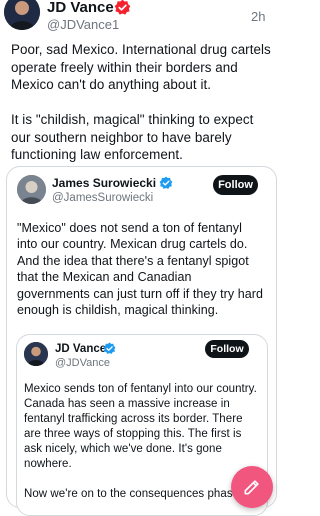 The height and width of the screenshot is (516, 320). Describe the element at coordinates (102, 198) in the screenshot. I see `quote-author-handle: @JamesSurowiecki` at that location.